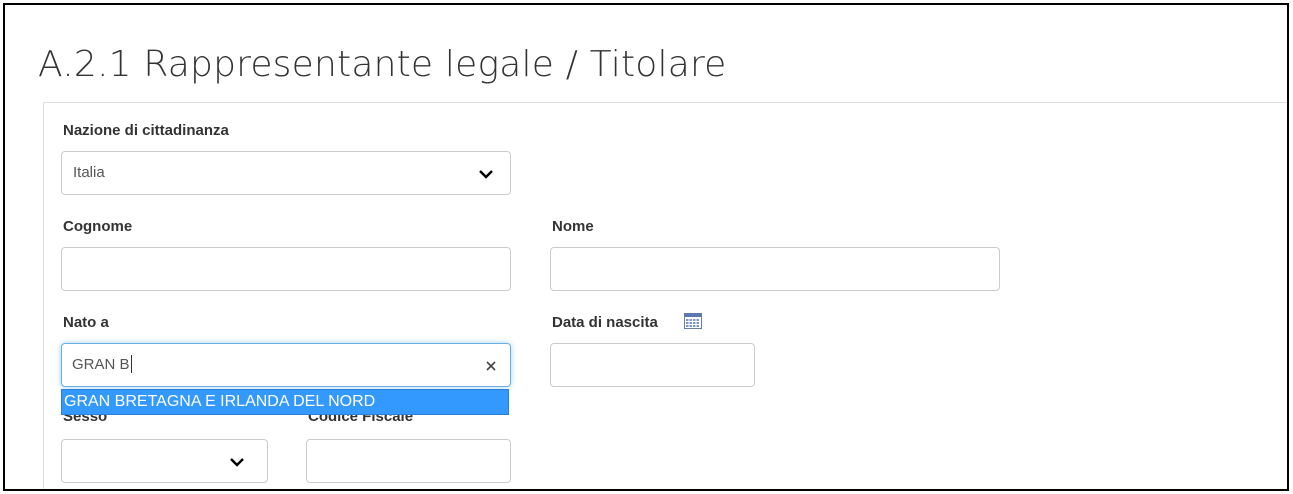  I want to click on suggestion-item: GRAN BRETAGNA E IRLANDA DEL NORD, so click(219, 402).